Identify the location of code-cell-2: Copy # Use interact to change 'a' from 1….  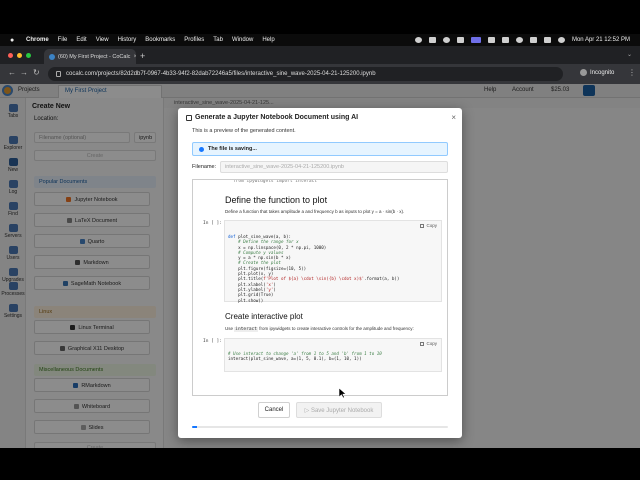
(333, 355).